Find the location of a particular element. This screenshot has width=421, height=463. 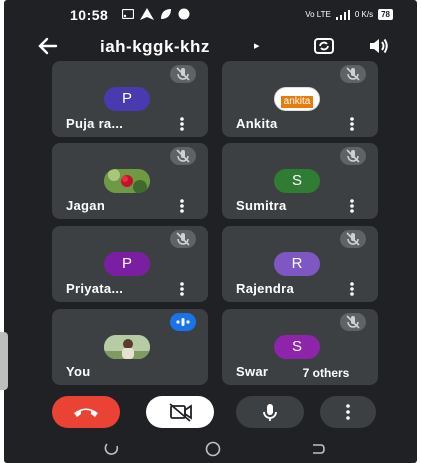

screen-cast-icon is located at coordinates (128, 14).